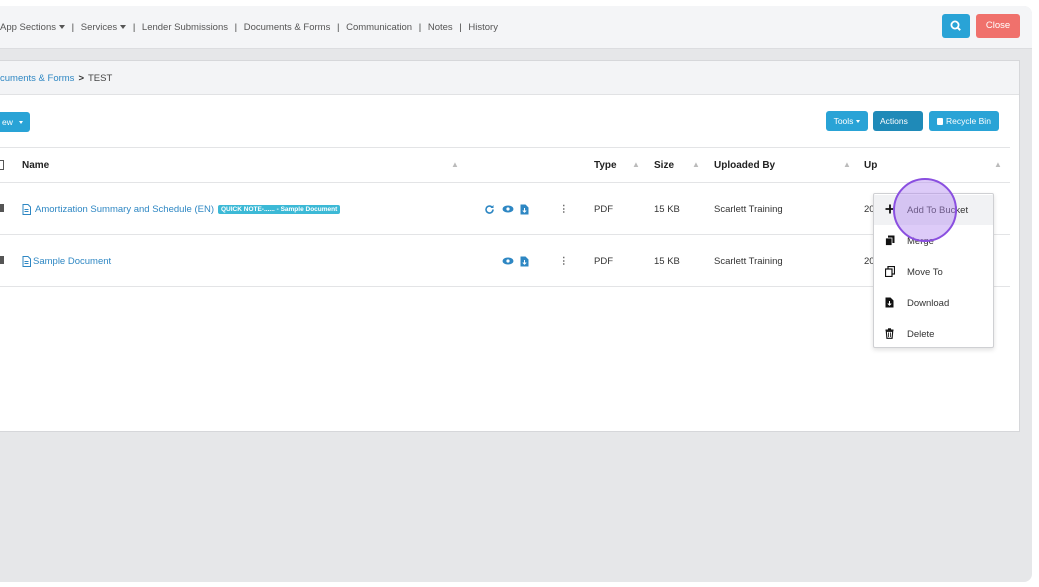 The height and width of the screenshot is (587, 1039). I want to click on menu-item-label: Move To, so click(925, 272).